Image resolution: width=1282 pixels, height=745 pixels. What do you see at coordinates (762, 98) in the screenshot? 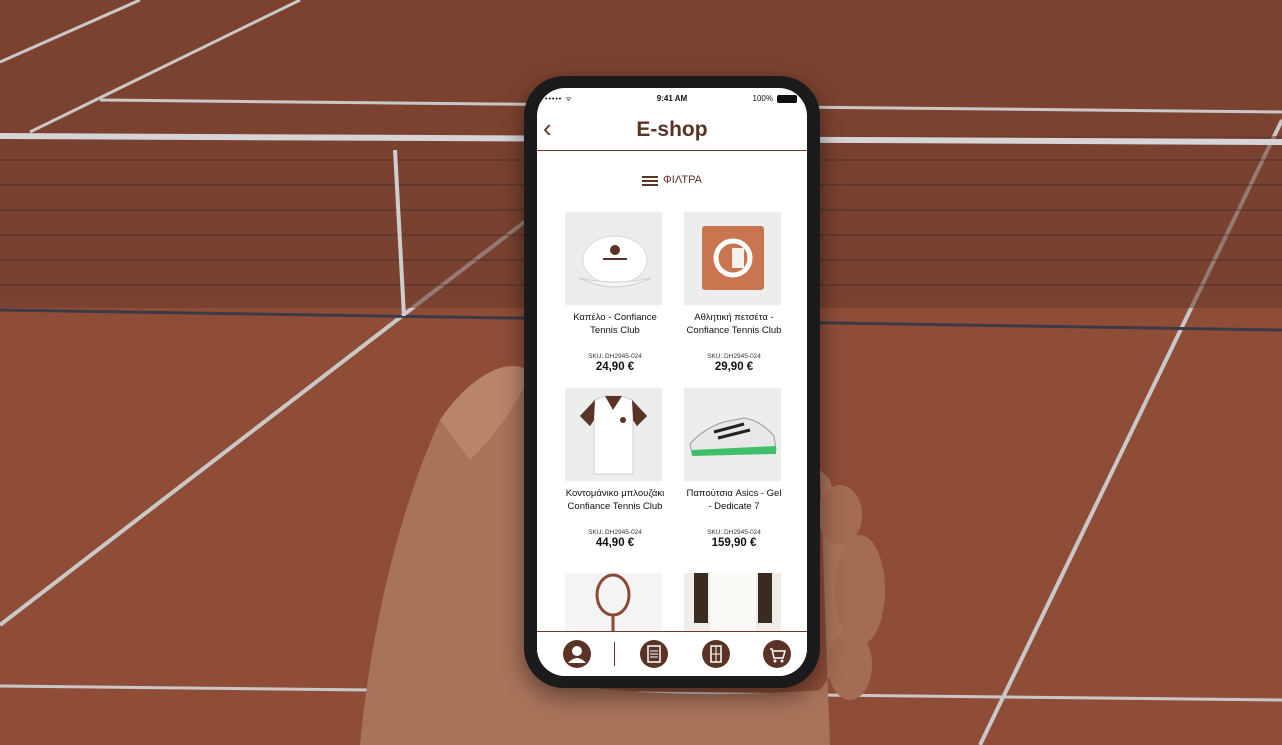
I see `battery-percent: 100%` at bounding box center [762, 98].